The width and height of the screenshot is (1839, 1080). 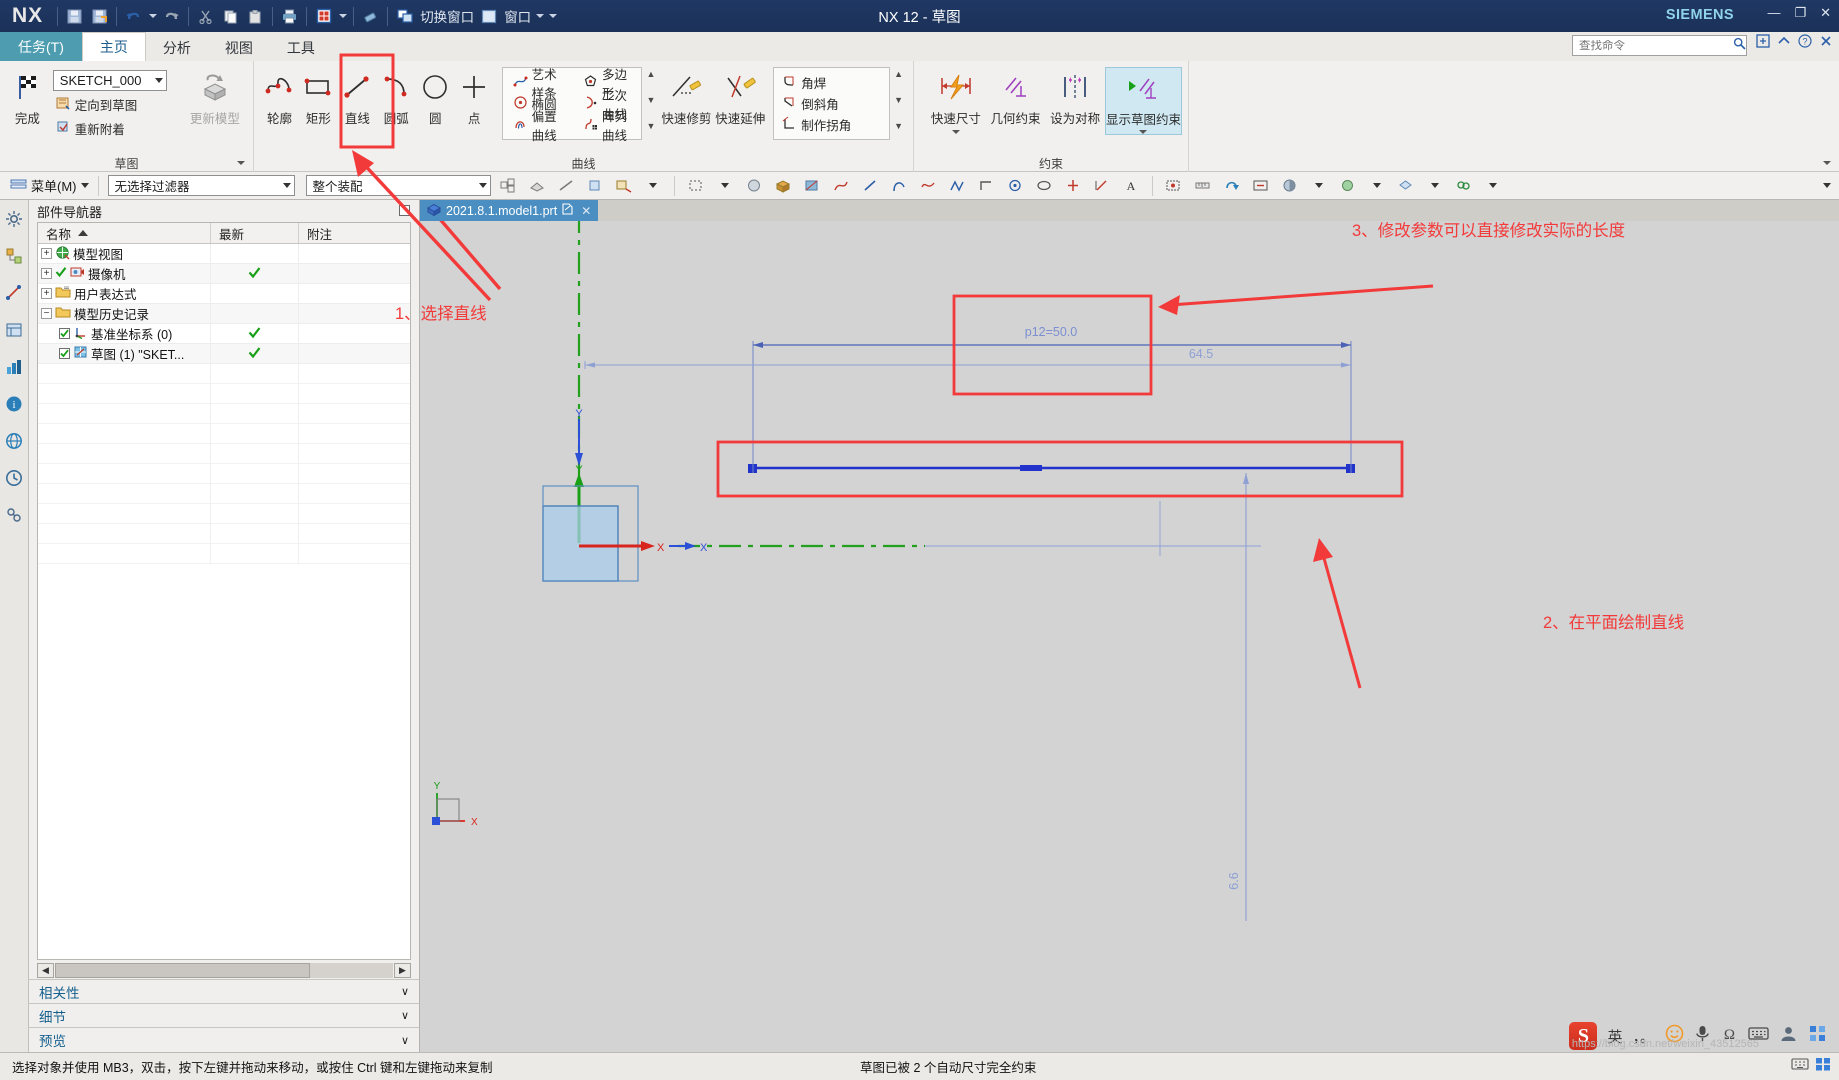 What do you see at coordinates (1435, 186) in the screenshot?
I see `view-dropdown-icon` at bounding box center [1435, 186].